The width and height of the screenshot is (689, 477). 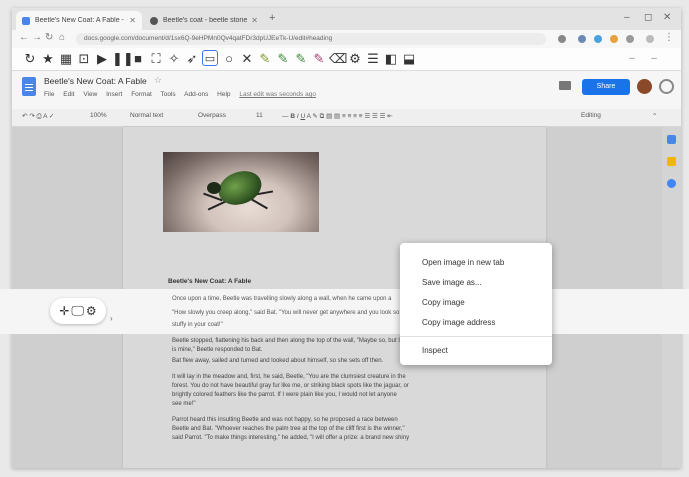 What do you see at coordinates (259, 115) in the screenshot?
I see `font-size-select: 11` at bounding box center [259, 115].